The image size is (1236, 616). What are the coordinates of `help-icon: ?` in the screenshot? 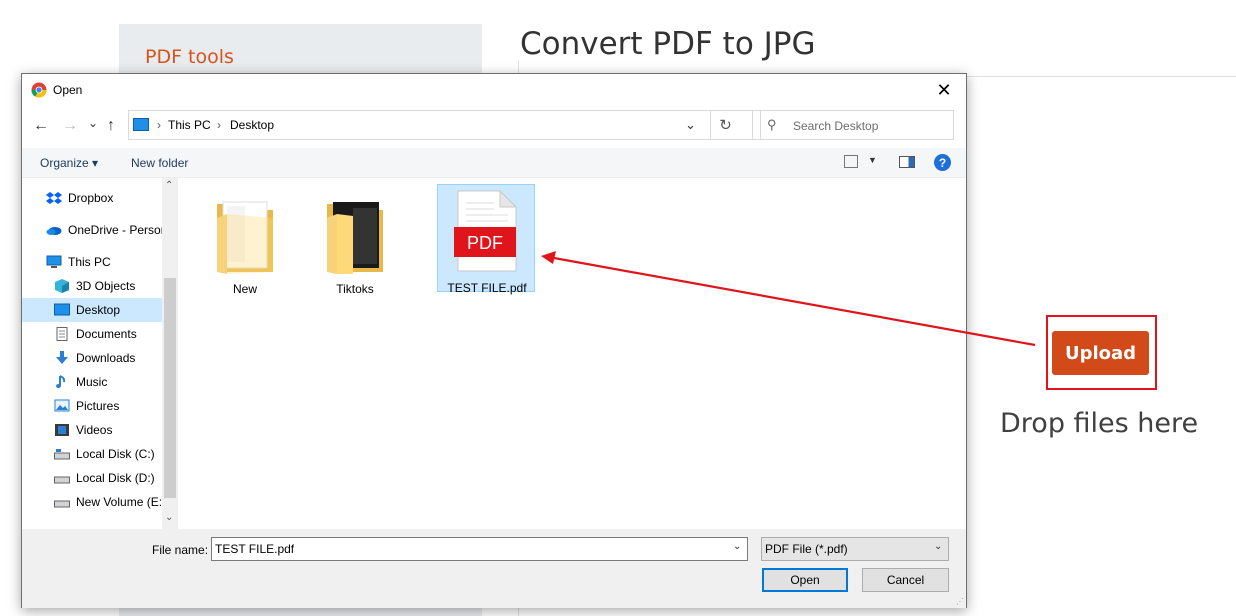 It's located at (942, 162).